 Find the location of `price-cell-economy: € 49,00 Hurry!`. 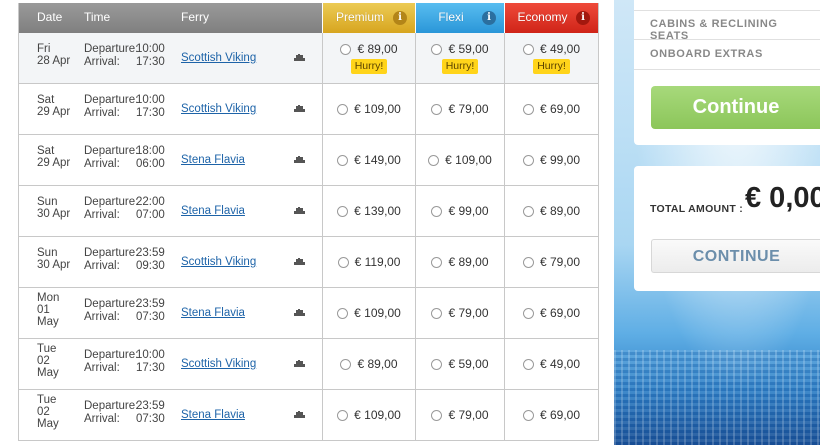

price-cell-economy: € 49,00 Hurry! is located at coordinates (551, 58).